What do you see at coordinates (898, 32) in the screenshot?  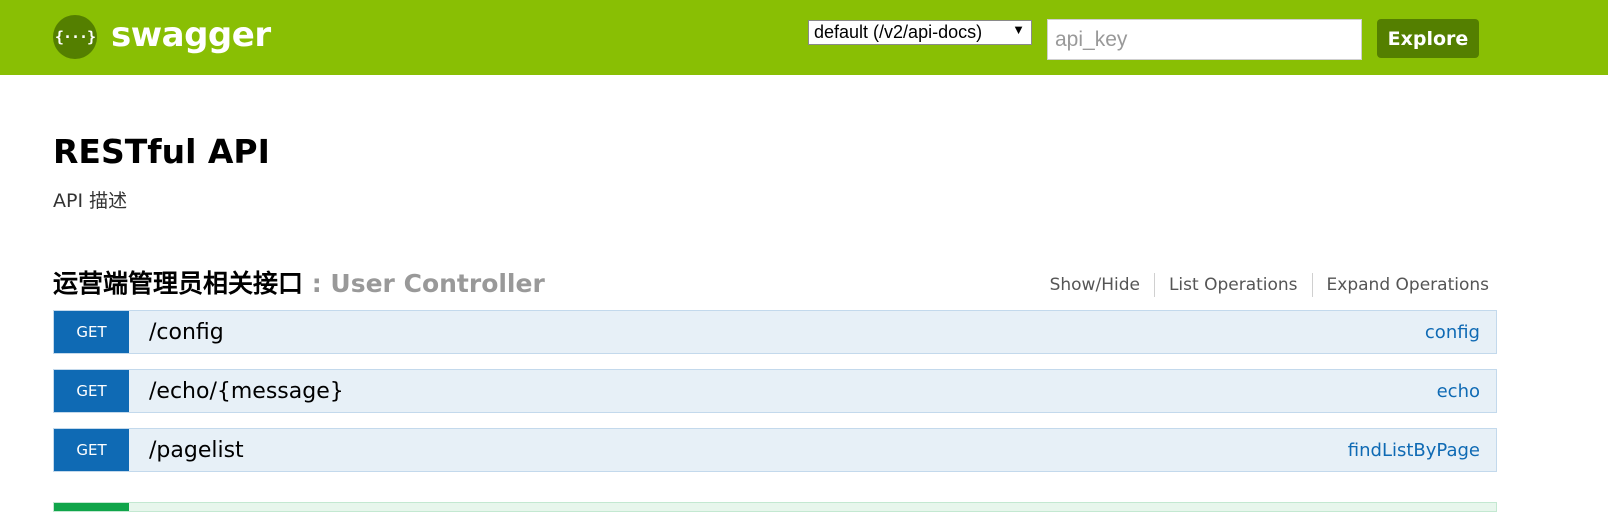 I see `spec-select-value: default (/v2/api-docs)` at bounding box center [898, 32].